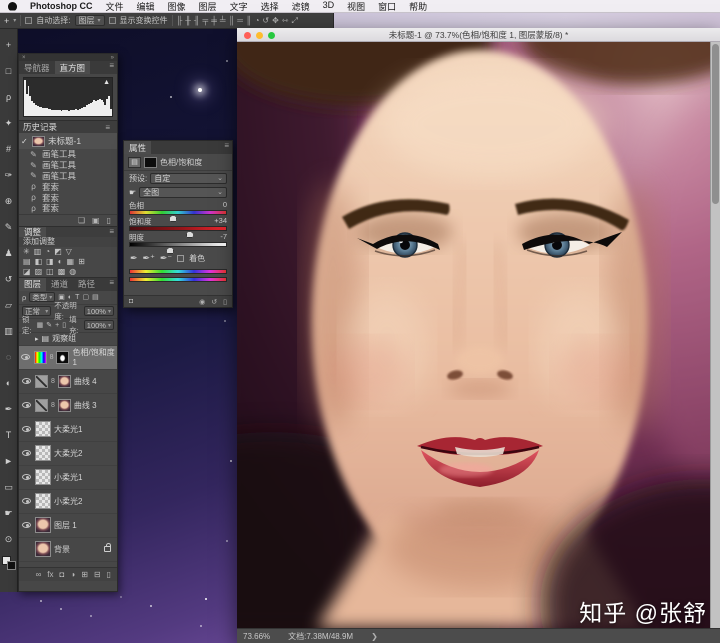  What do you see at coordinates (478, 35) in the screenshot?
I see `document-title-bar: 未标题-1 @ 73.7%(色相/饱和度 1, 图层蒙版/8) *` at bounding box center [478, 35].